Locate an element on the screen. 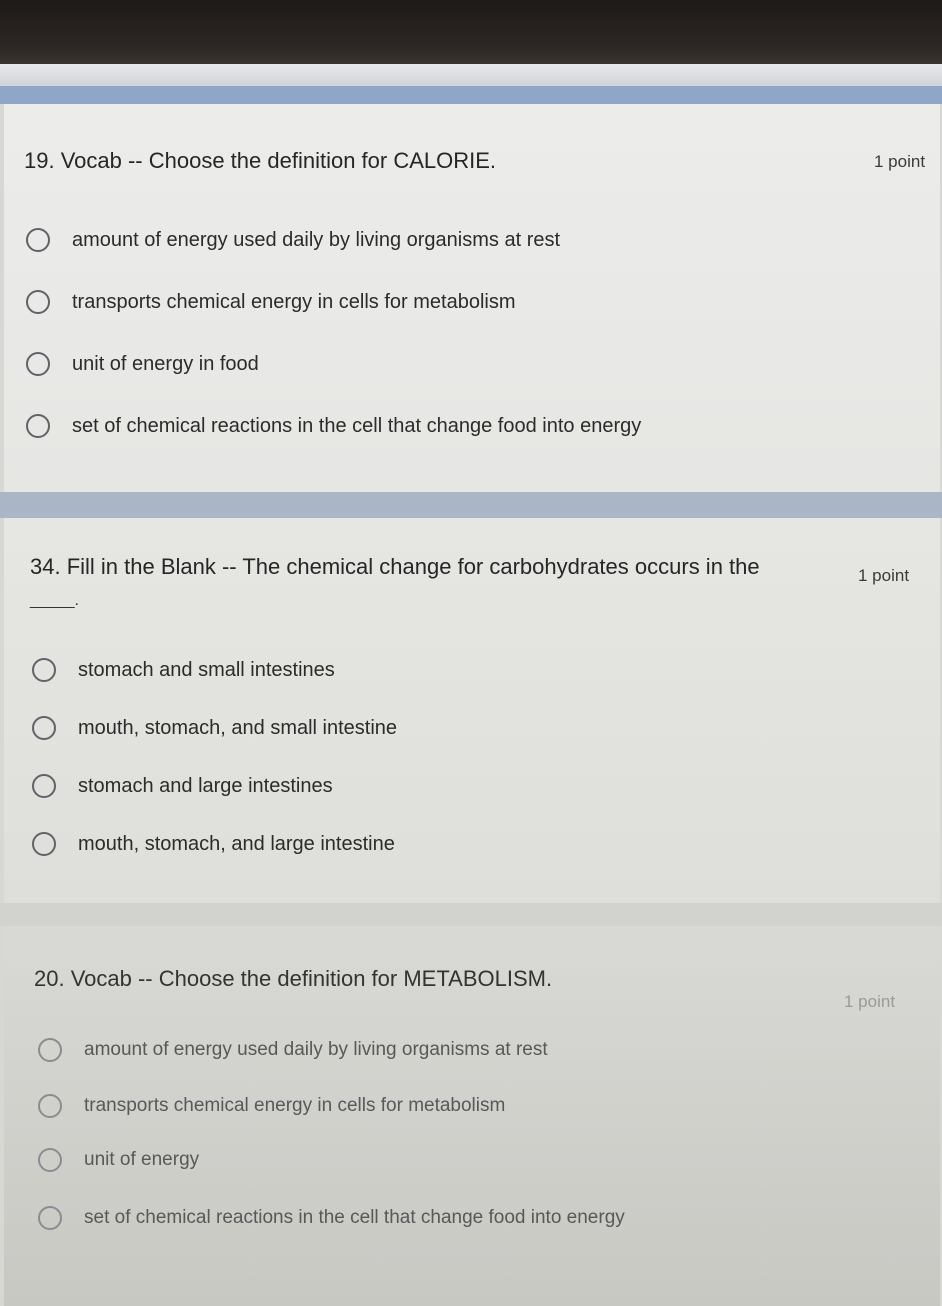 The width and height of the screenshot is (942, 1306). option-radio: stomach and large intestines is located at coordinates (182, 786).